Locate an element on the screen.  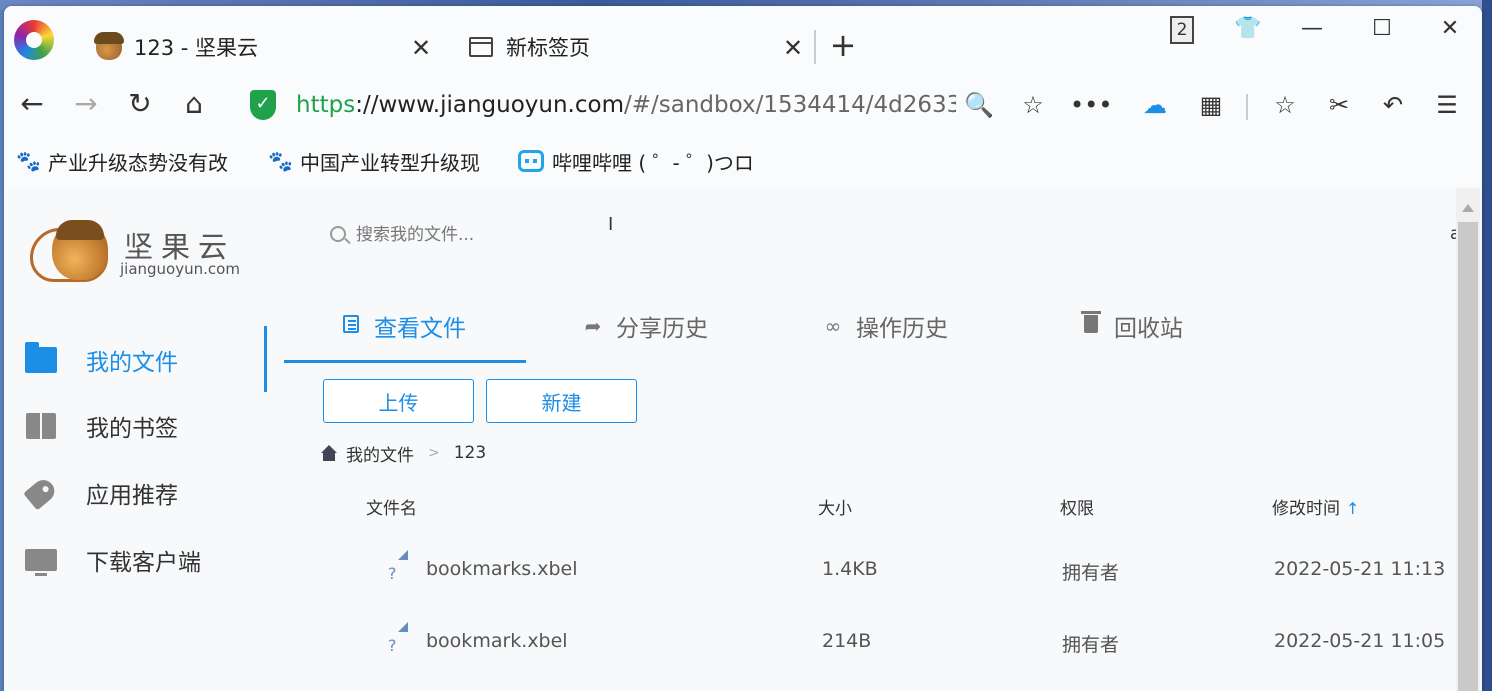
breadcrumb-root: 我的文件 is located at coordinates (380, 453).